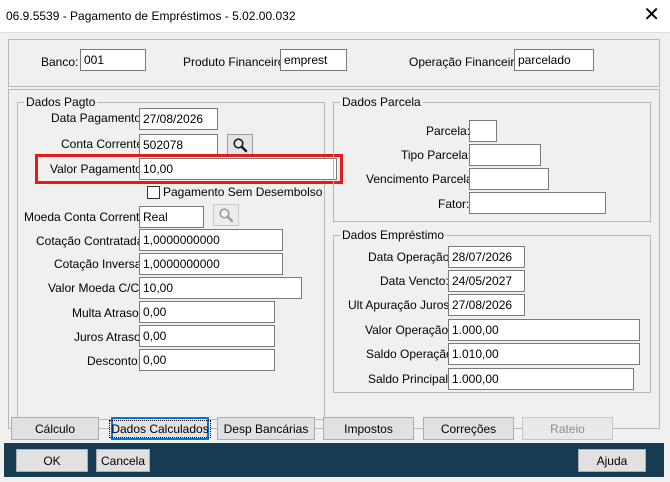 Image resolution: width=670 pixels, height=482 pixels. Describe the element at coordinates (211, 264) in the screenshot. I see `cotacao-inversa-field: 1,0000000000` at that location.